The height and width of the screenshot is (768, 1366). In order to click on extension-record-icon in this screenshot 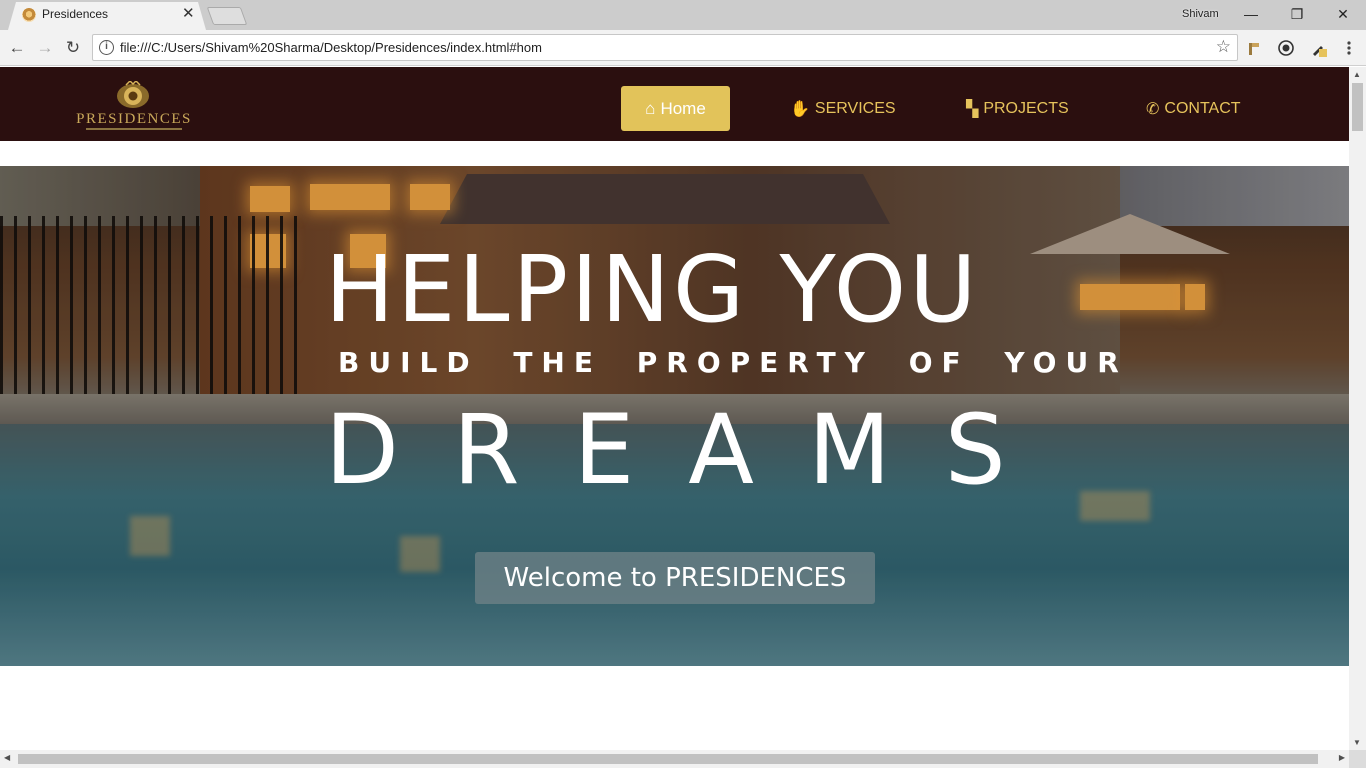, I will do `click(1286, 48)`.